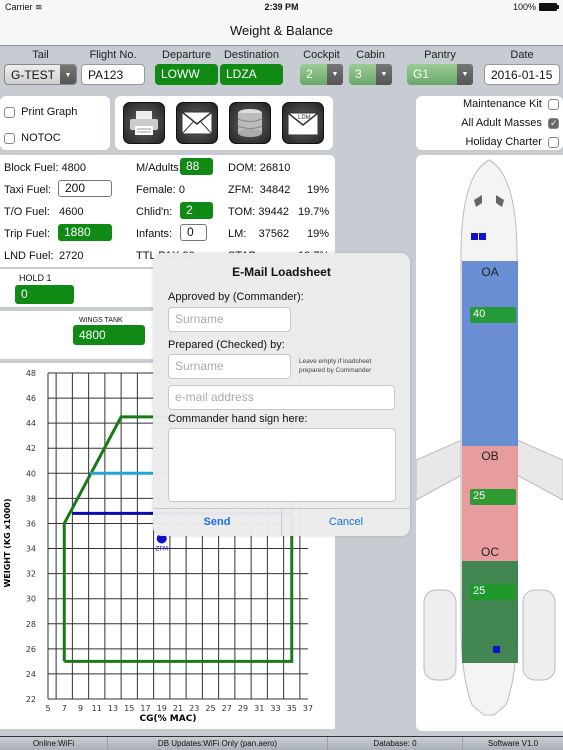 The height and width of the screenshot is (750, 563). Describe the element at coordinates (243, 708) in the screenshot. I see `x-tick-label: 29` at that location.